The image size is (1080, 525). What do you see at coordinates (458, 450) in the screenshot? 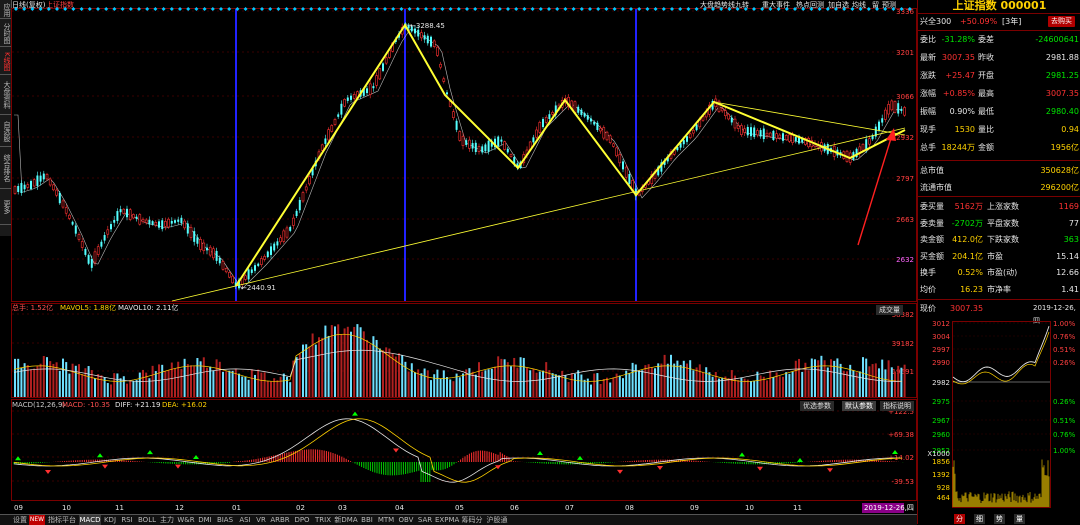
I see `dea-line` at bounding box center [458, 450].